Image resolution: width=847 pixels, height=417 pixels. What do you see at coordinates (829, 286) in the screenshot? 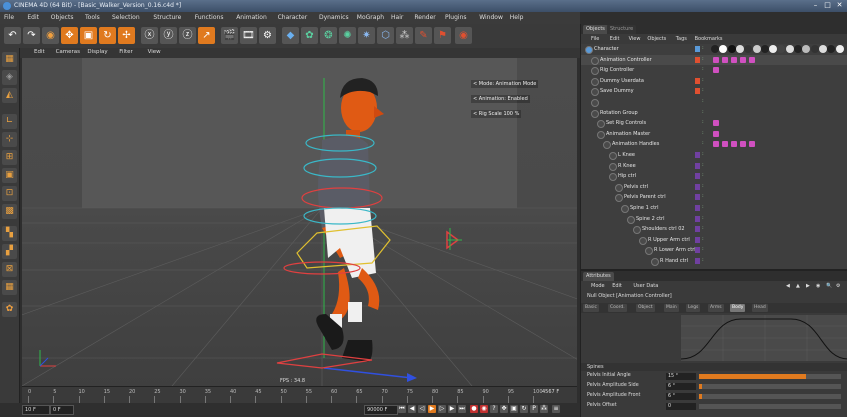
I see `search-icon: 🔍` at bounding box center [829, 286].